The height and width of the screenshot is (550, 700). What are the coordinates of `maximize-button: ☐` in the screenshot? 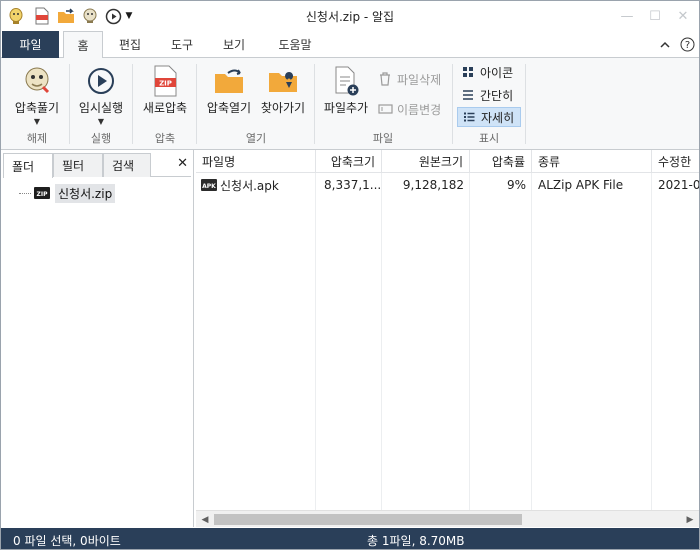 It's located at (655, 16).